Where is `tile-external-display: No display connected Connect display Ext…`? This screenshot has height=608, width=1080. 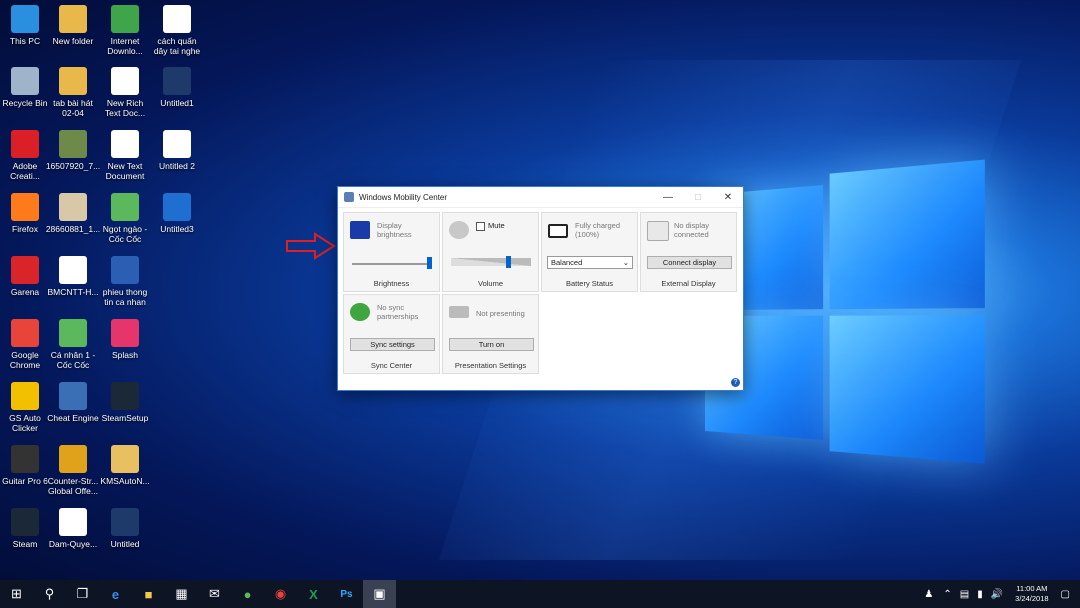 tile-external-display: No display connected Connect display Ext… is located at coordinates (688, 252).